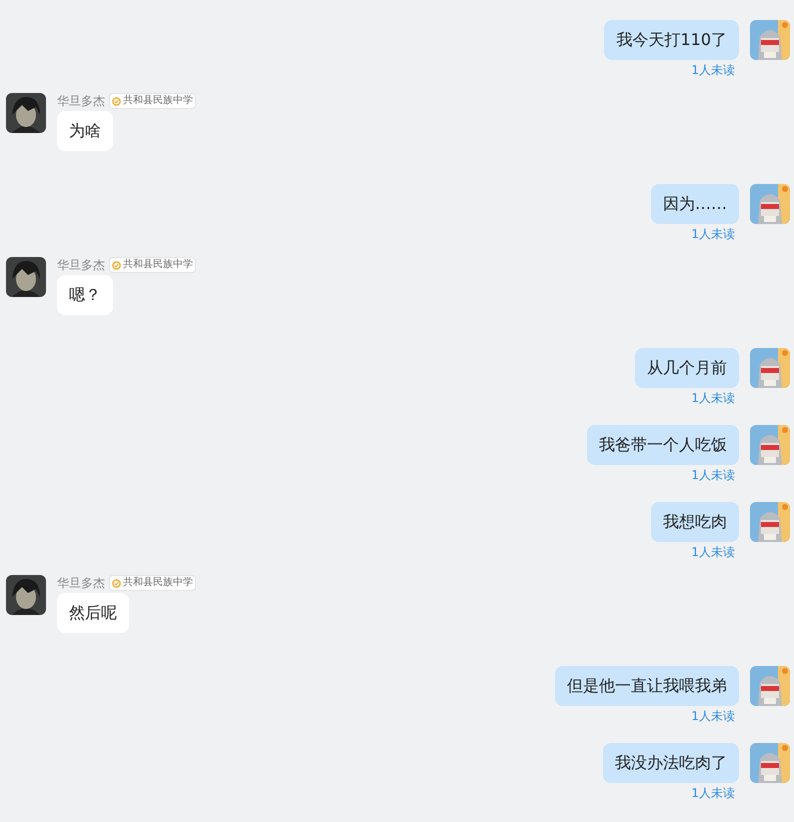 This screenshot has height=822, width=794. Describe the element at coordinates (85, 295) in the screenshot. I see `message-bubble: 嗯？` at that location.